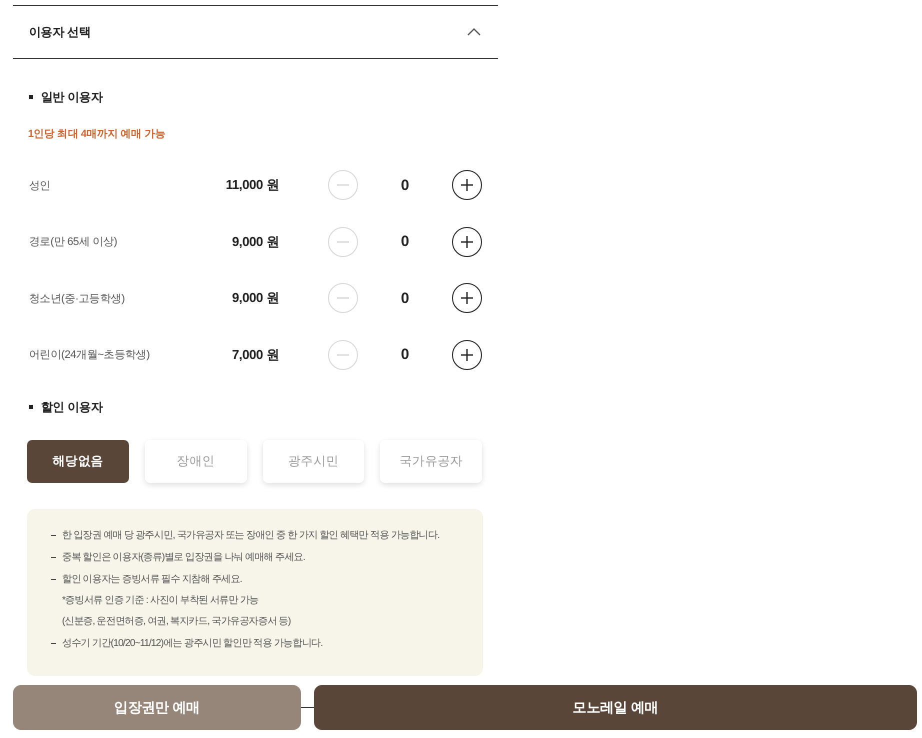 Image resolution: width=922 pixels, height=738 pixels. What do you see at coordinates (72, 97) in the screenshot?
I see `group-heading: 일반 이용자` at bounding box center [72, 97].